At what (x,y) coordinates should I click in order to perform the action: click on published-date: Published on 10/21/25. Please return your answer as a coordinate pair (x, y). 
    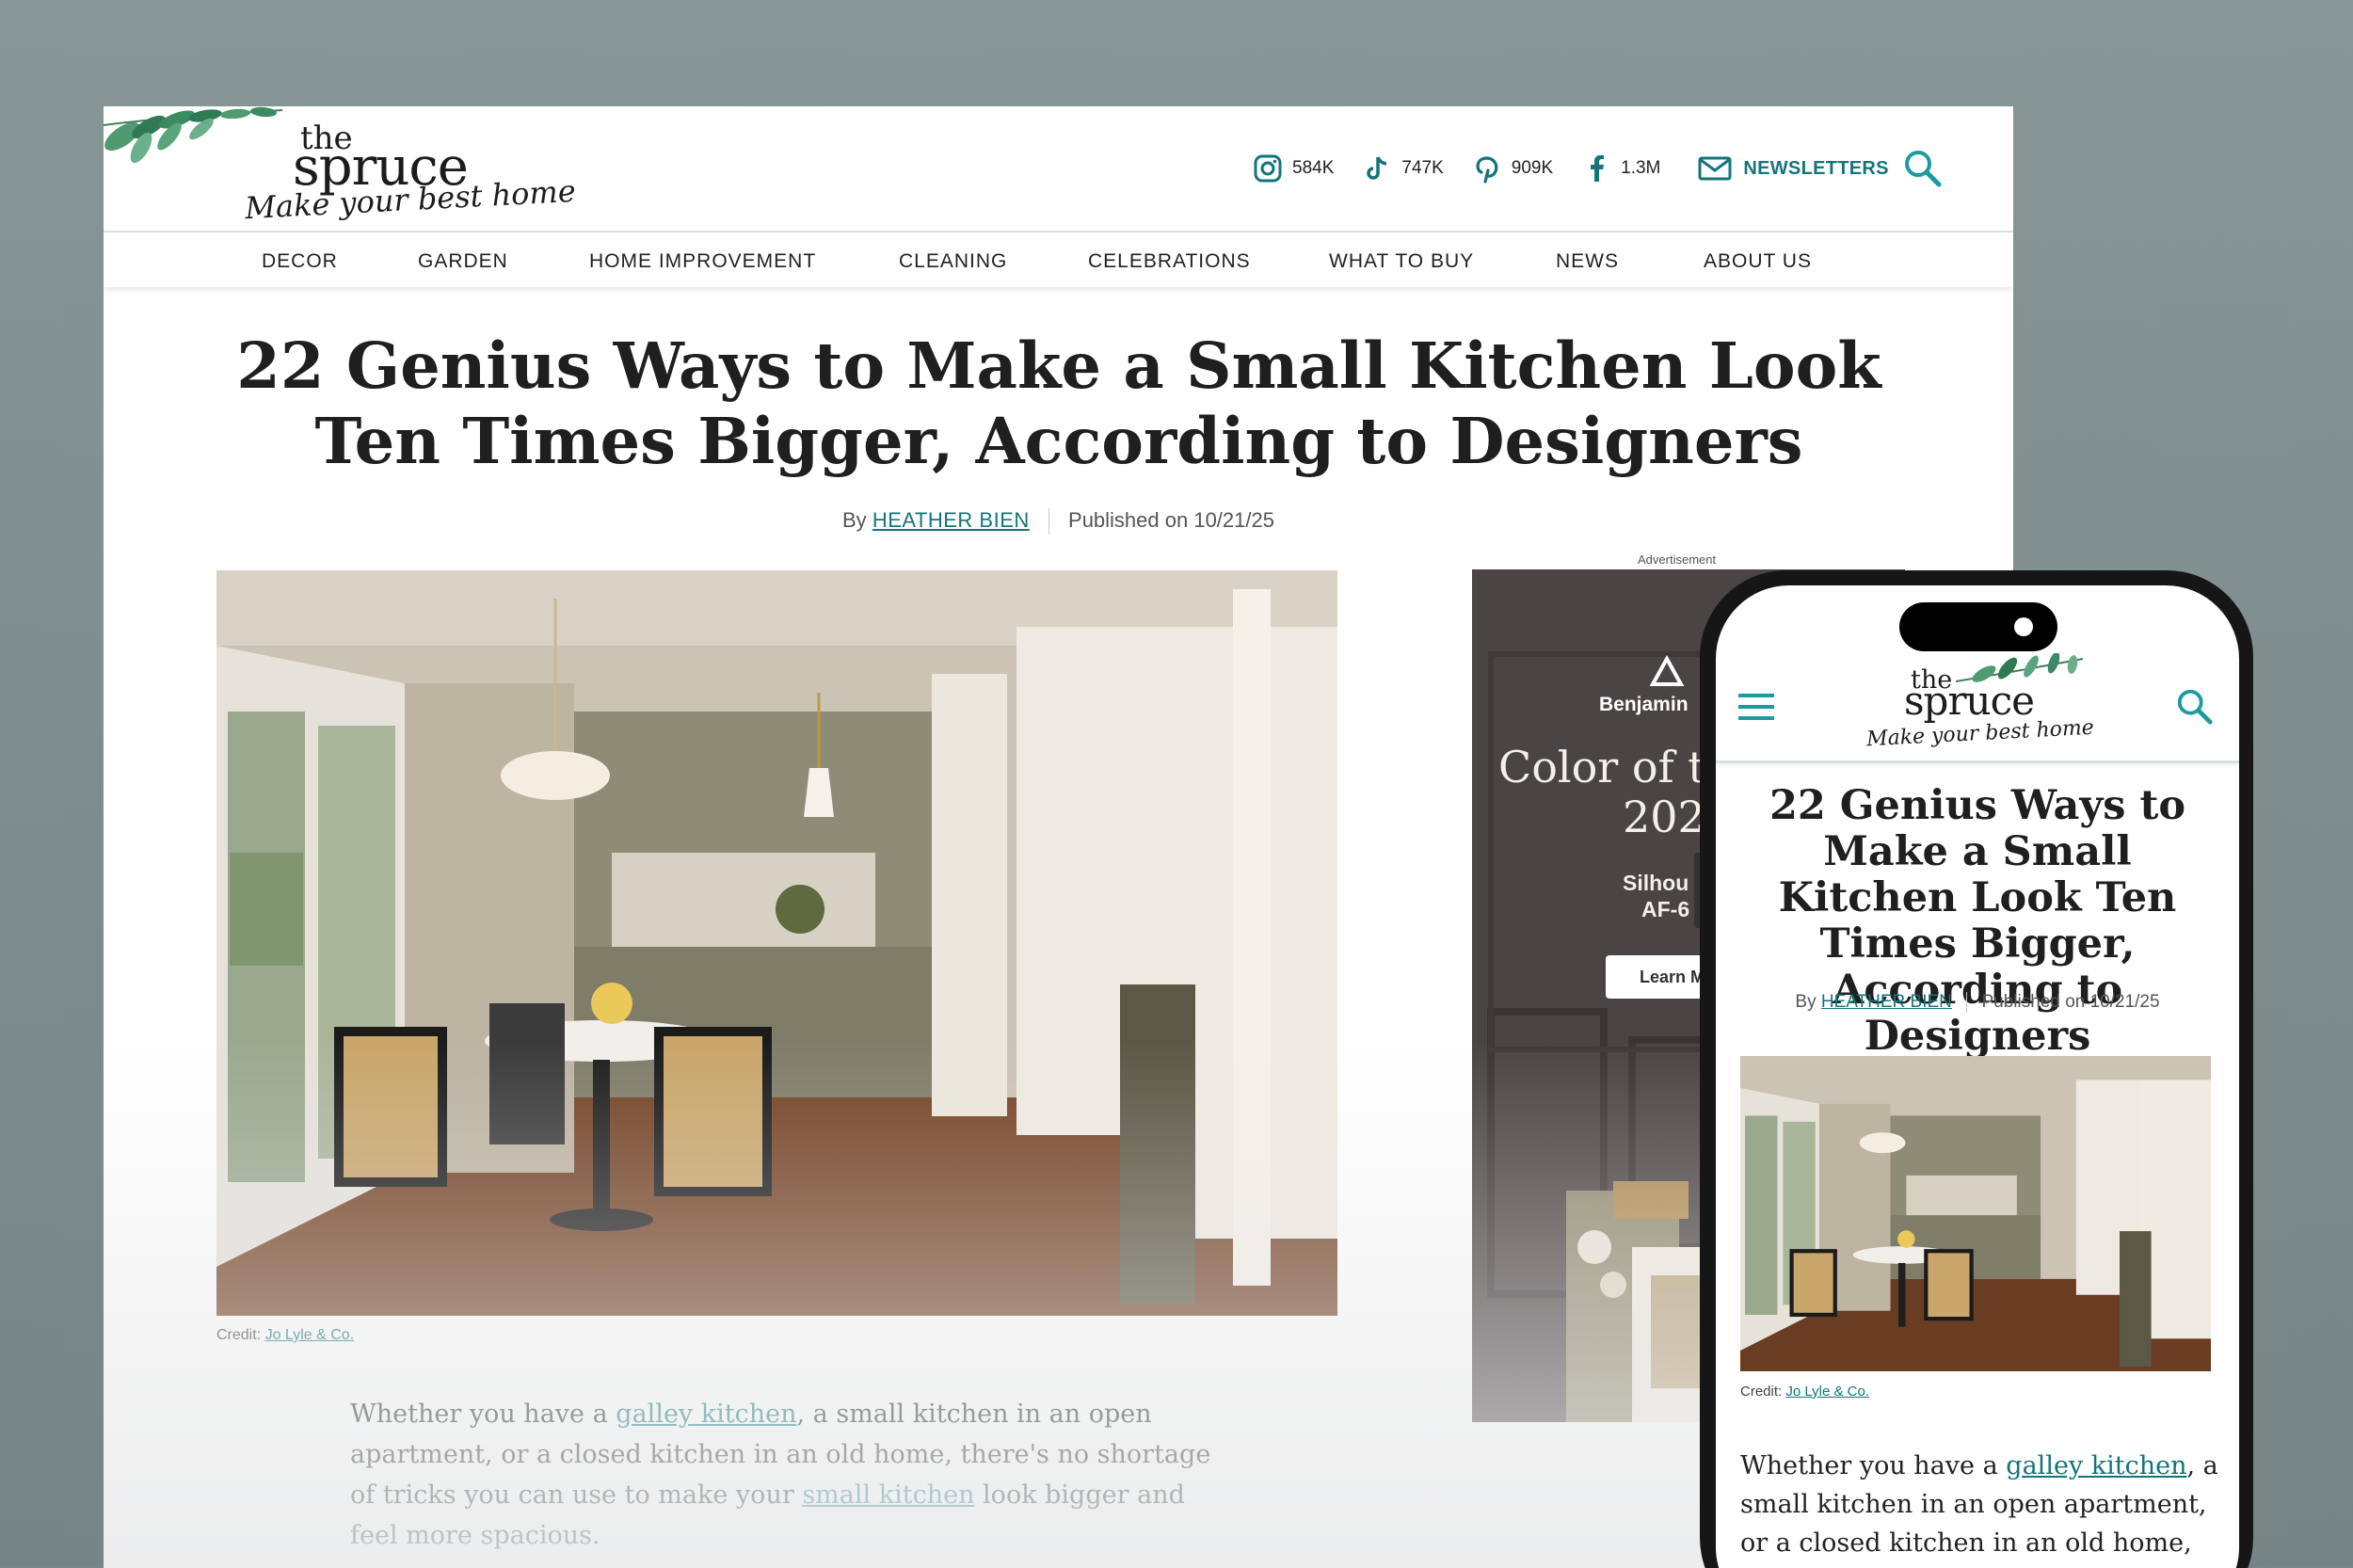
    Looking at the image, I should click on (1171, 520).